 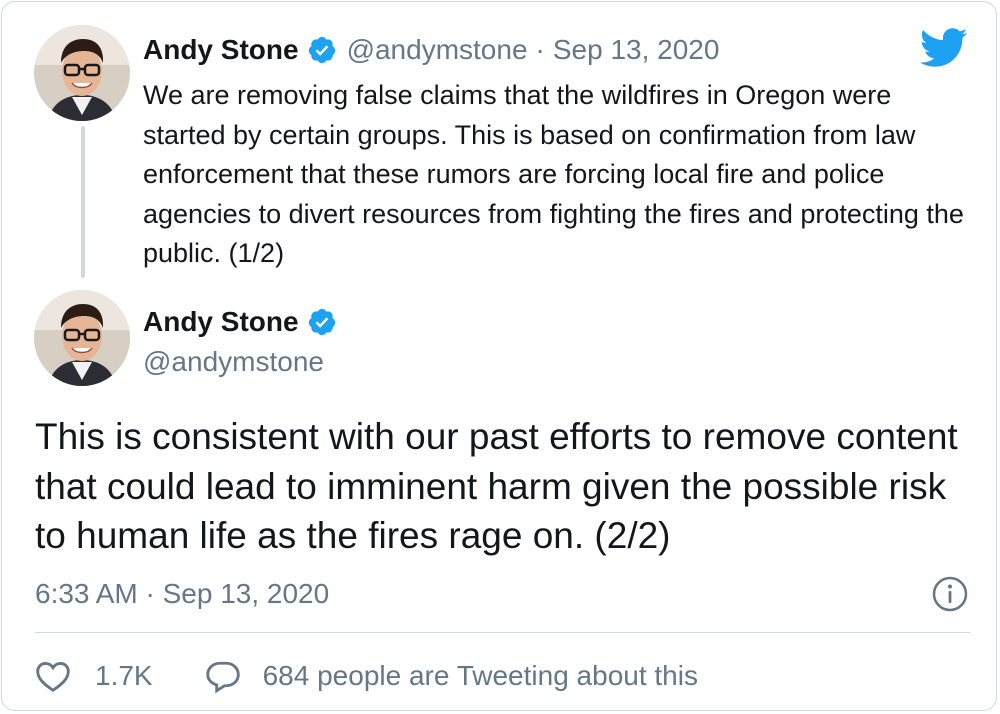 I want to click on thread-connector-line, so click(x=83, y=202).